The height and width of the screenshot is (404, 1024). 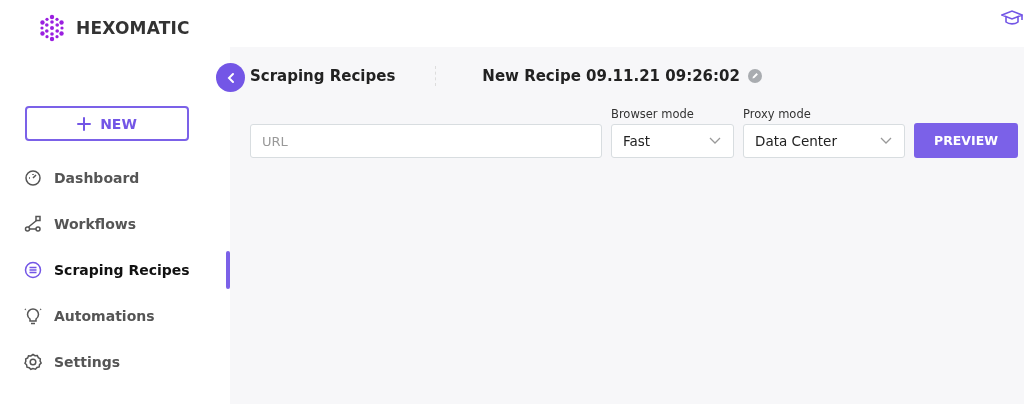 What do you see at coordinates (115, 316) in the screenshot?
I see `nav-item: Automations` at bounding box center [115, 316].